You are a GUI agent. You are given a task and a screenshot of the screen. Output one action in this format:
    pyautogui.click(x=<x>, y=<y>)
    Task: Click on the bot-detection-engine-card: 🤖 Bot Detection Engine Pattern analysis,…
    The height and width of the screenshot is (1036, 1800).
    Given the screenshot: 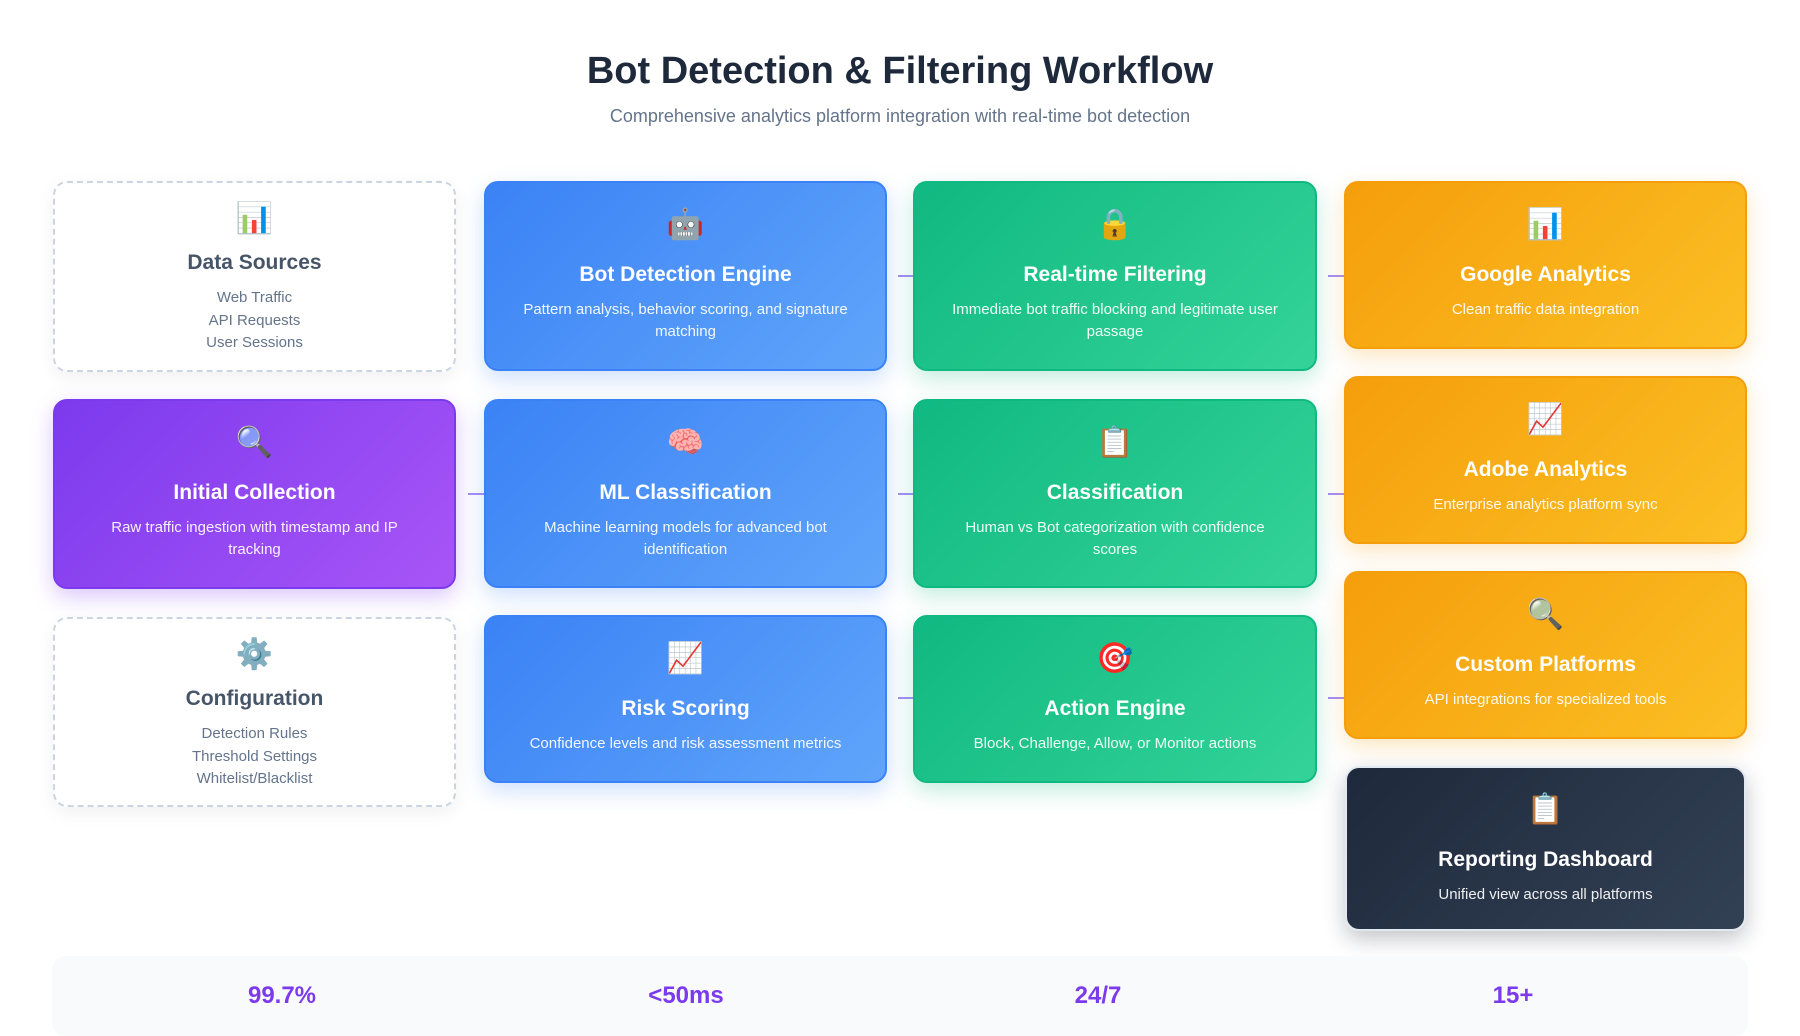 What is the action you would take?
    pyautogui.click(x=685, y=276)
    